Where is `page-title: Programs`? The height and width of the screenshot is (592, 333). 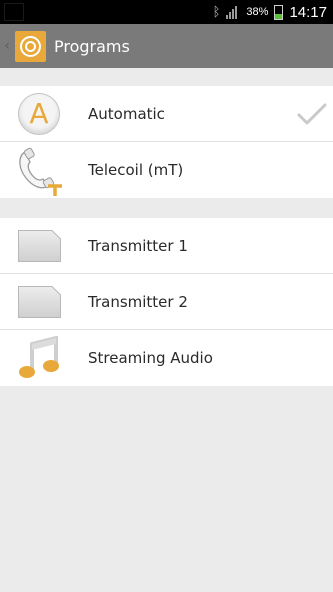
page-title: Programs is located at coordinates (92, 46).